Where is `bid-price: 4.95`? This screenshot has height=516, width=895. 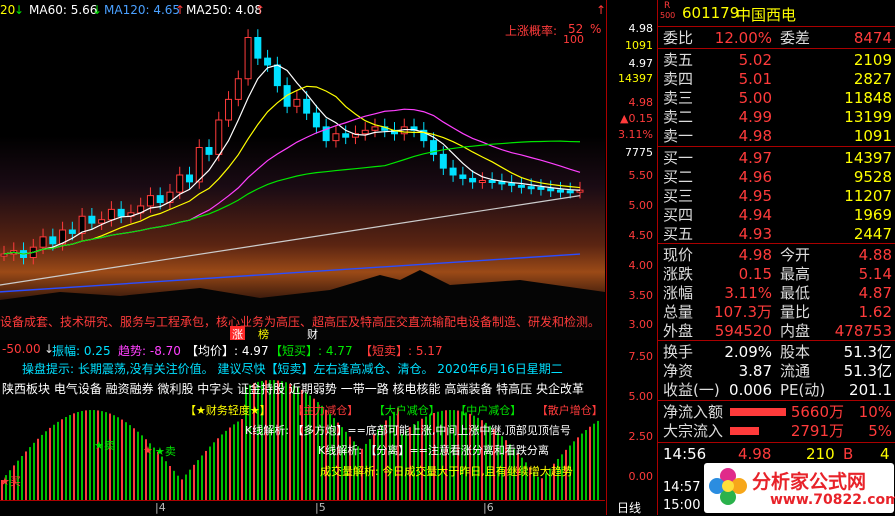 bid-price: 4.95 is located at coordinates (755, 196).